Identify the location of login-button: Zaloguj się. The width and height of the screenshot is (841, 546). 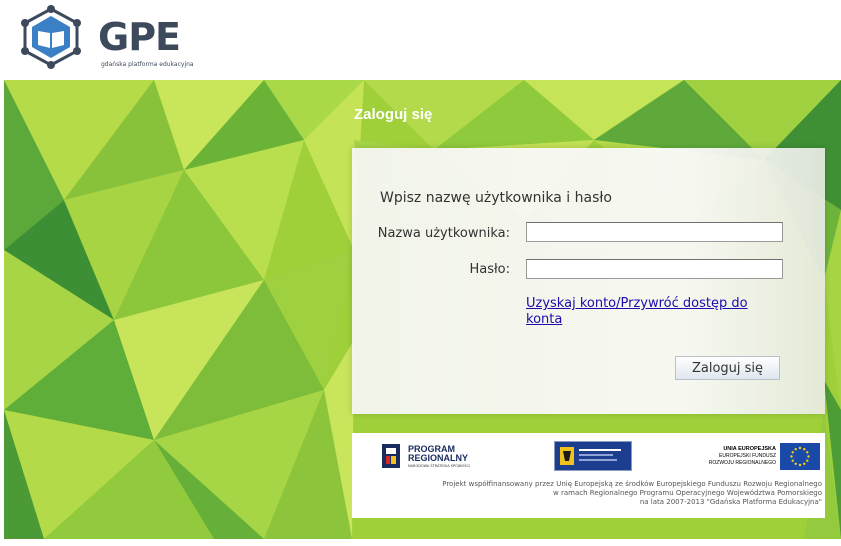
(727, 368).